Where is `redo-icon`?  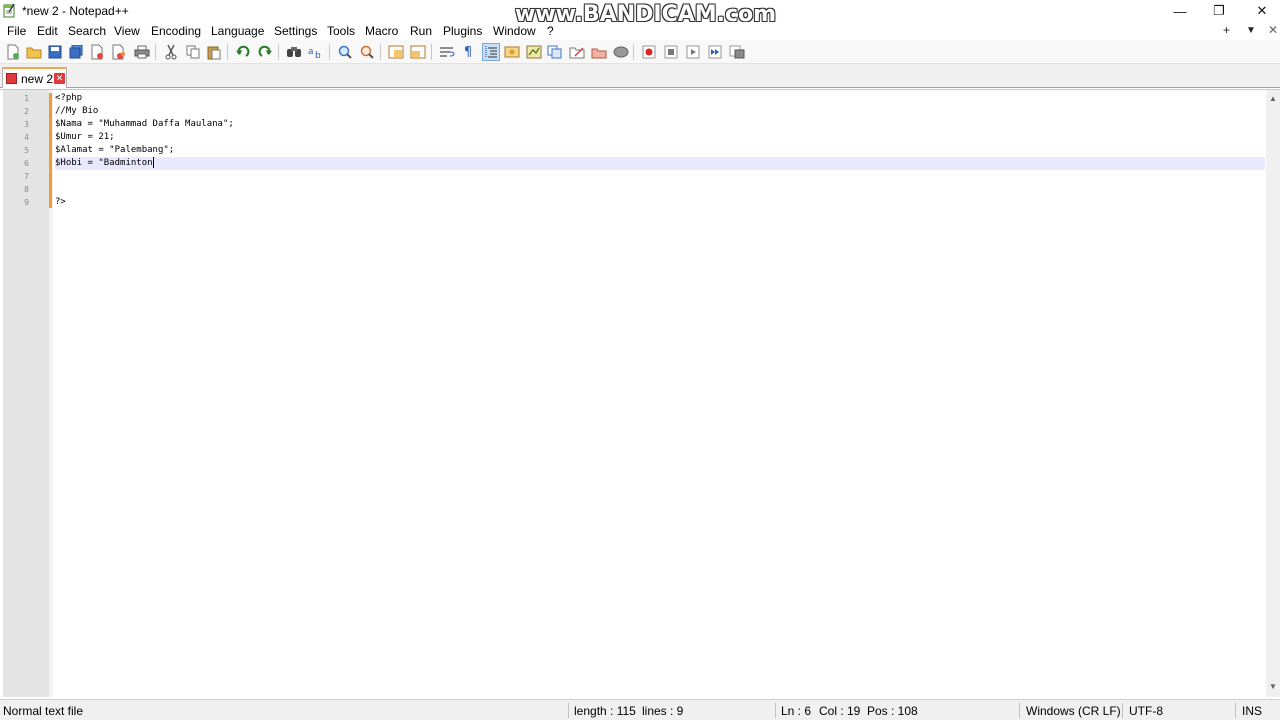
redo-icon is located at coordinates (265, 52).